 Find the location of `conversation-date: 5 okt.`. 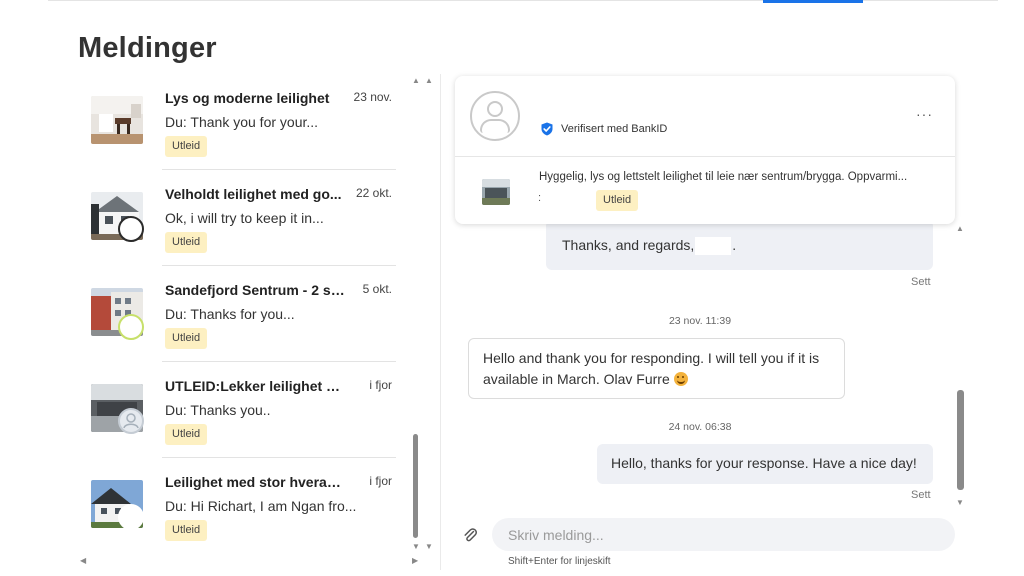

conversation-date: 5 okt. is located at coordinates (377, 289).